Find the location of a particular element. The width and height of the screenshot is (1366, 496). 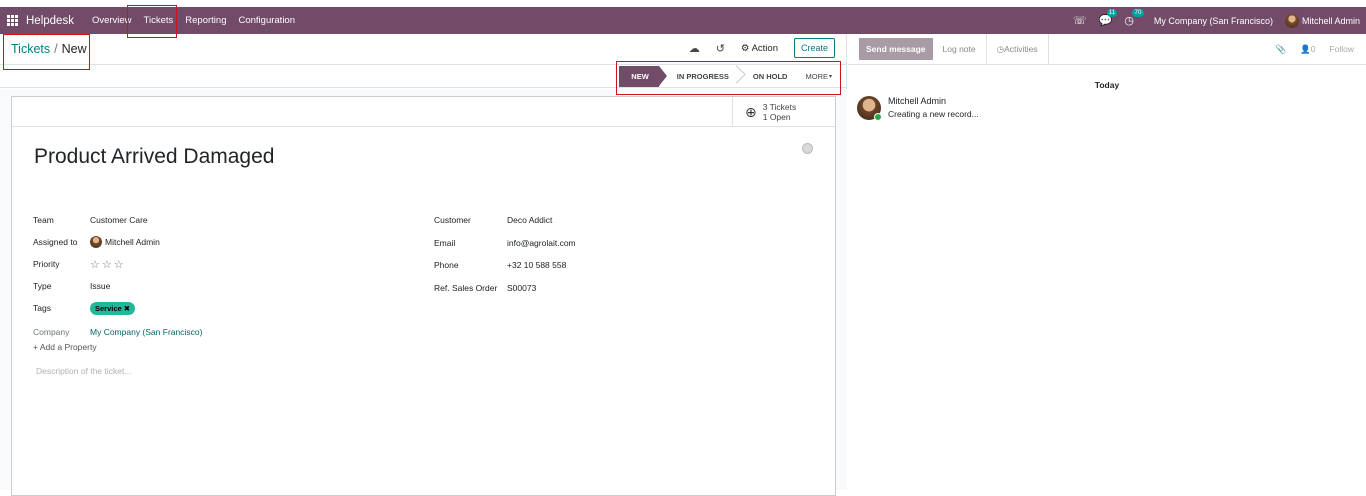

highlight-breadcrumb is located at coordinates (46, 52).